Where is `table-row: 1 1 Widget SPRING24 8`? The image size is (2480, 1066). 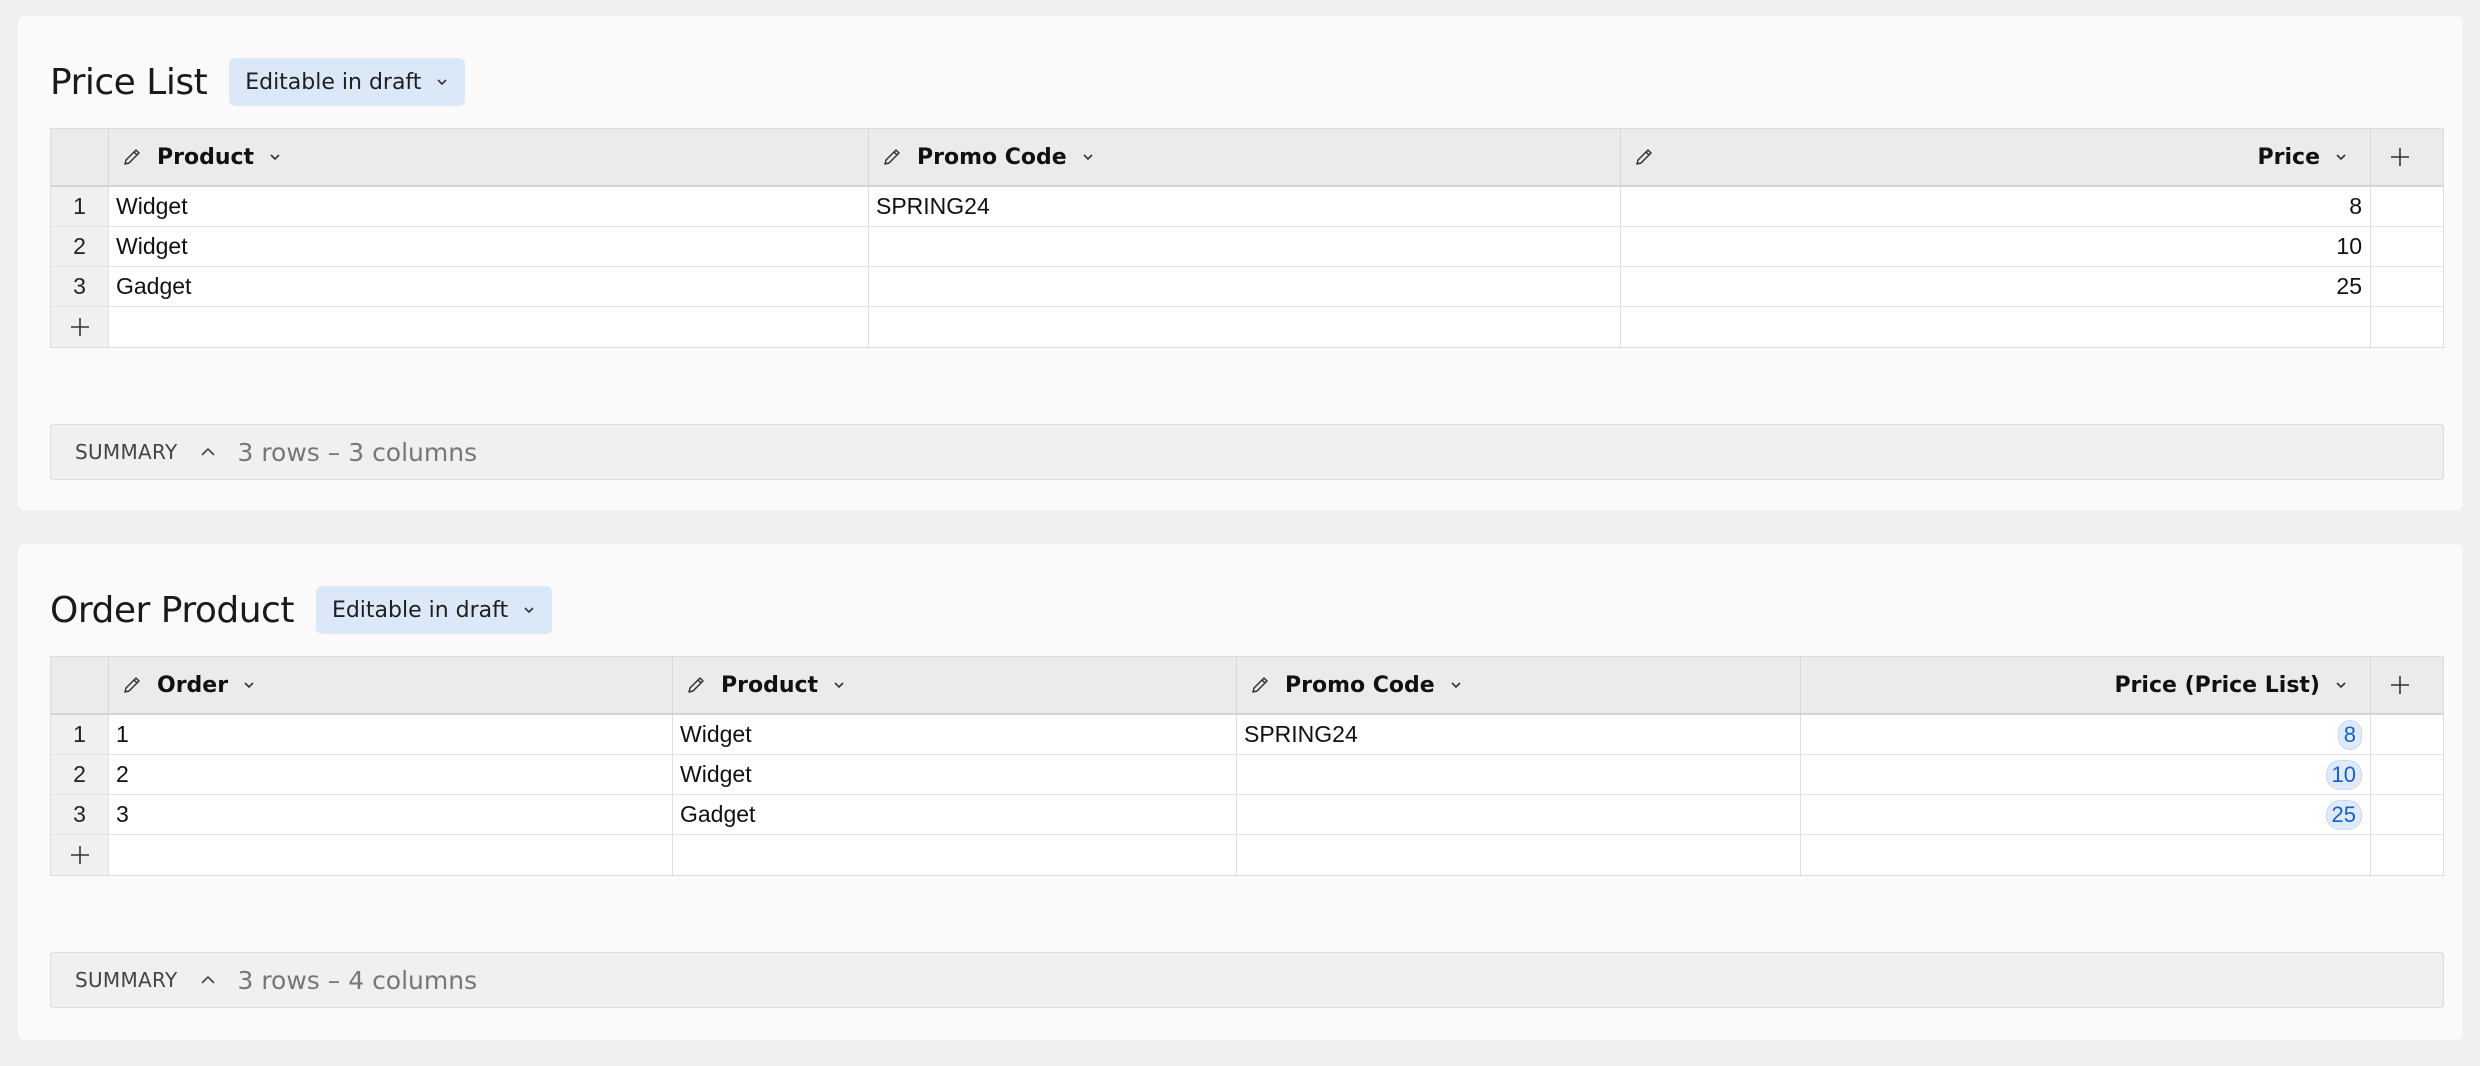
table-row: 1 1 Widget SPRING24 8 is located at coordinates (1247, 735).